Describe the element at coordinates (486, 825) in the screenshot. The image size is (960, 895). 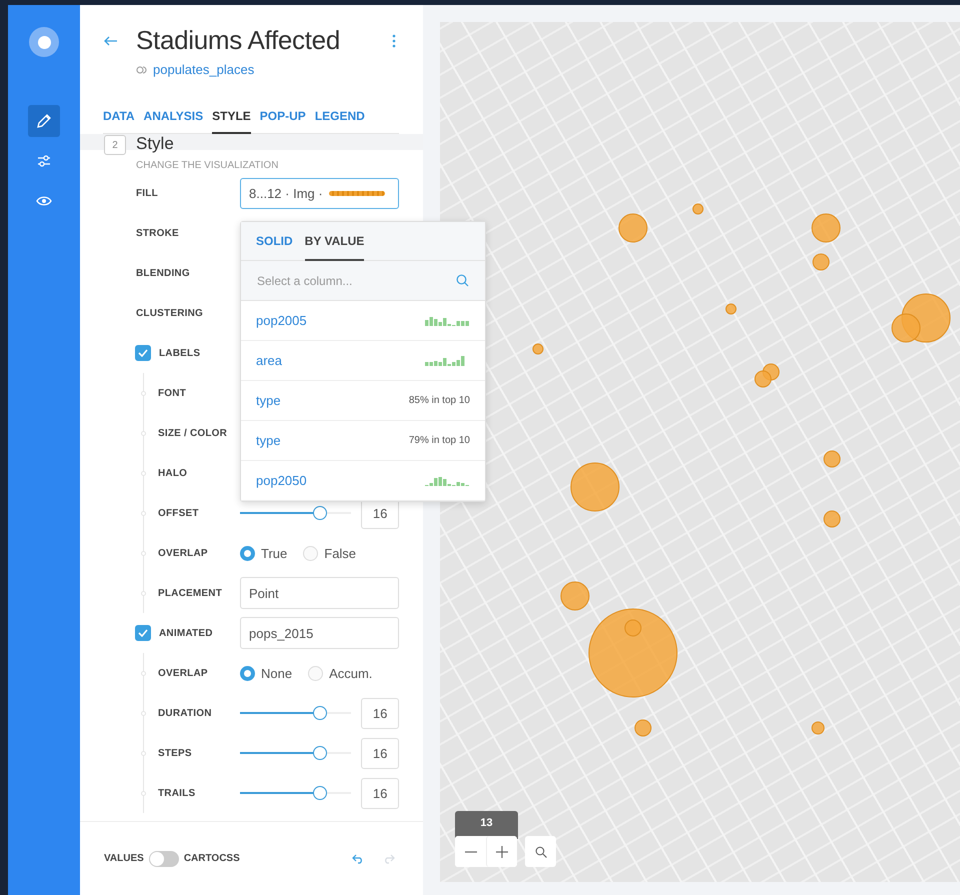
I see `zoom-level: 13` at that location.